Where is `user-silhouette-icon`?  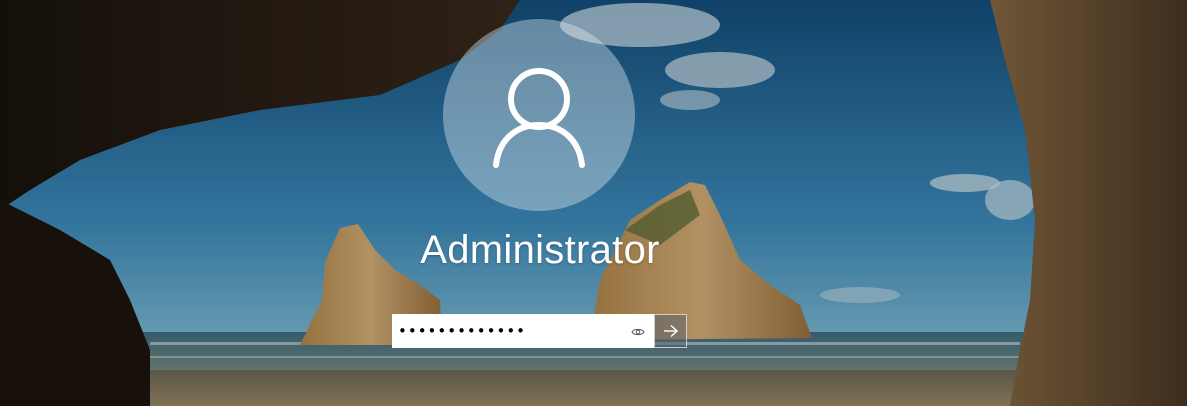
user-silhouette-icon is located at coordinates (539, 118).